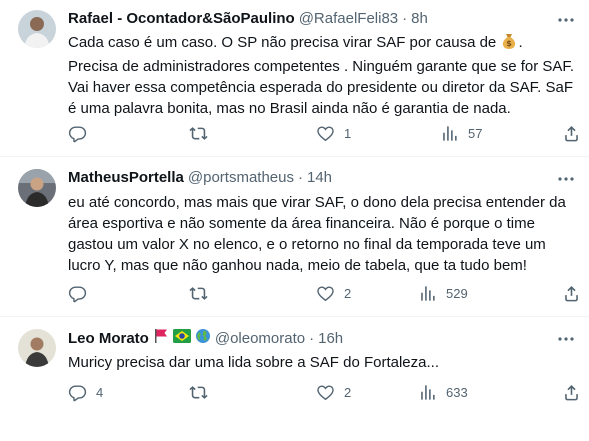 This screenshot has height=441, width=589. What do you see at coordinates (126, 178) in the screenshot?
I see `display-name: MatheusPortella` at bounding box center [126, 178].